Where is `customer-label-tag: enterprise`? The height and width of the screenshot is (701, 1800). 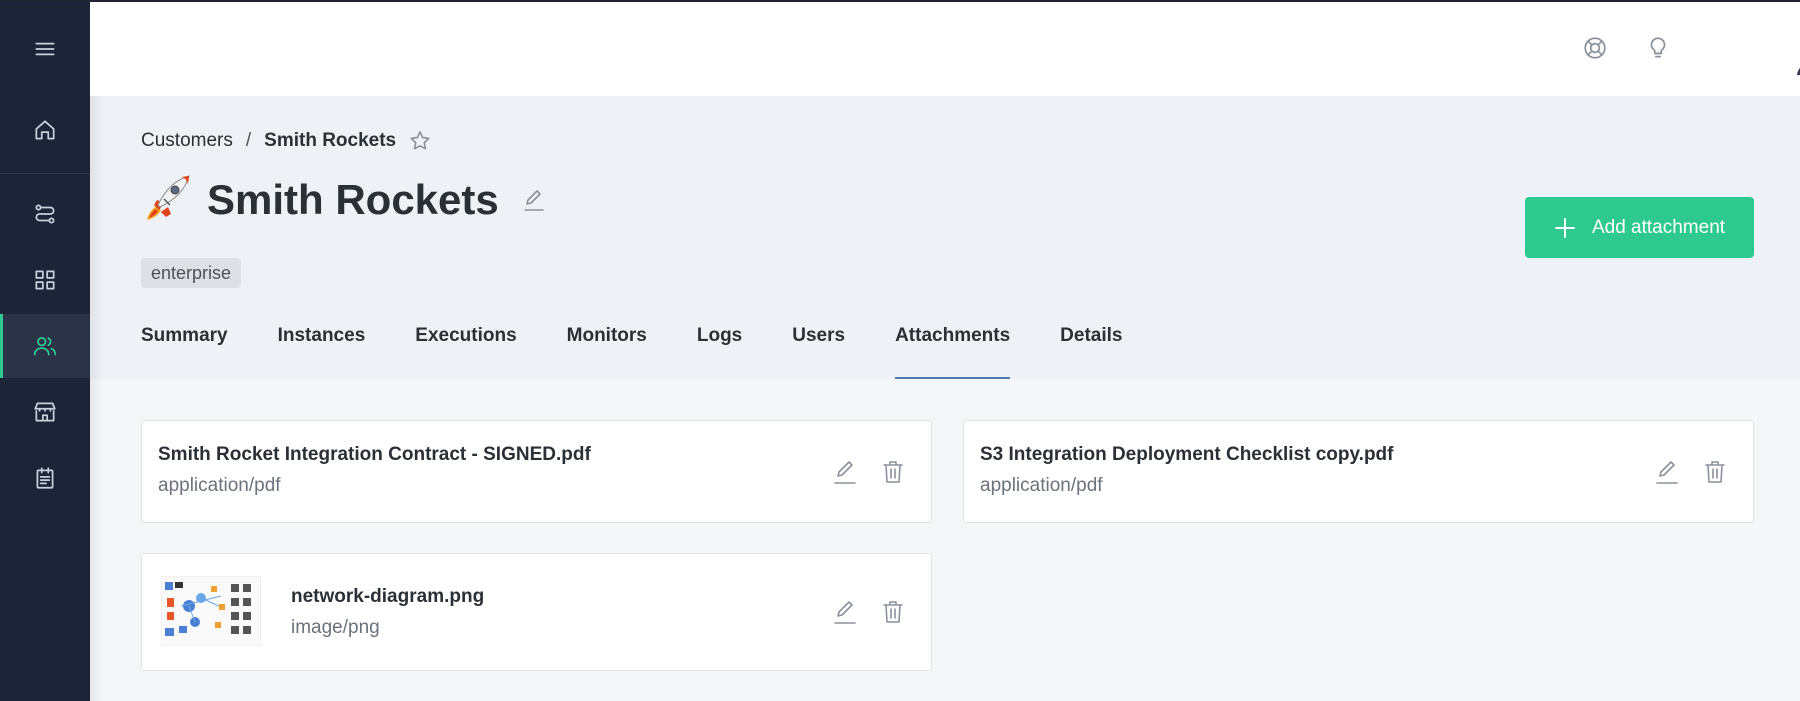
customer-label-tag: enterprise is located at coordinates (191, 273).